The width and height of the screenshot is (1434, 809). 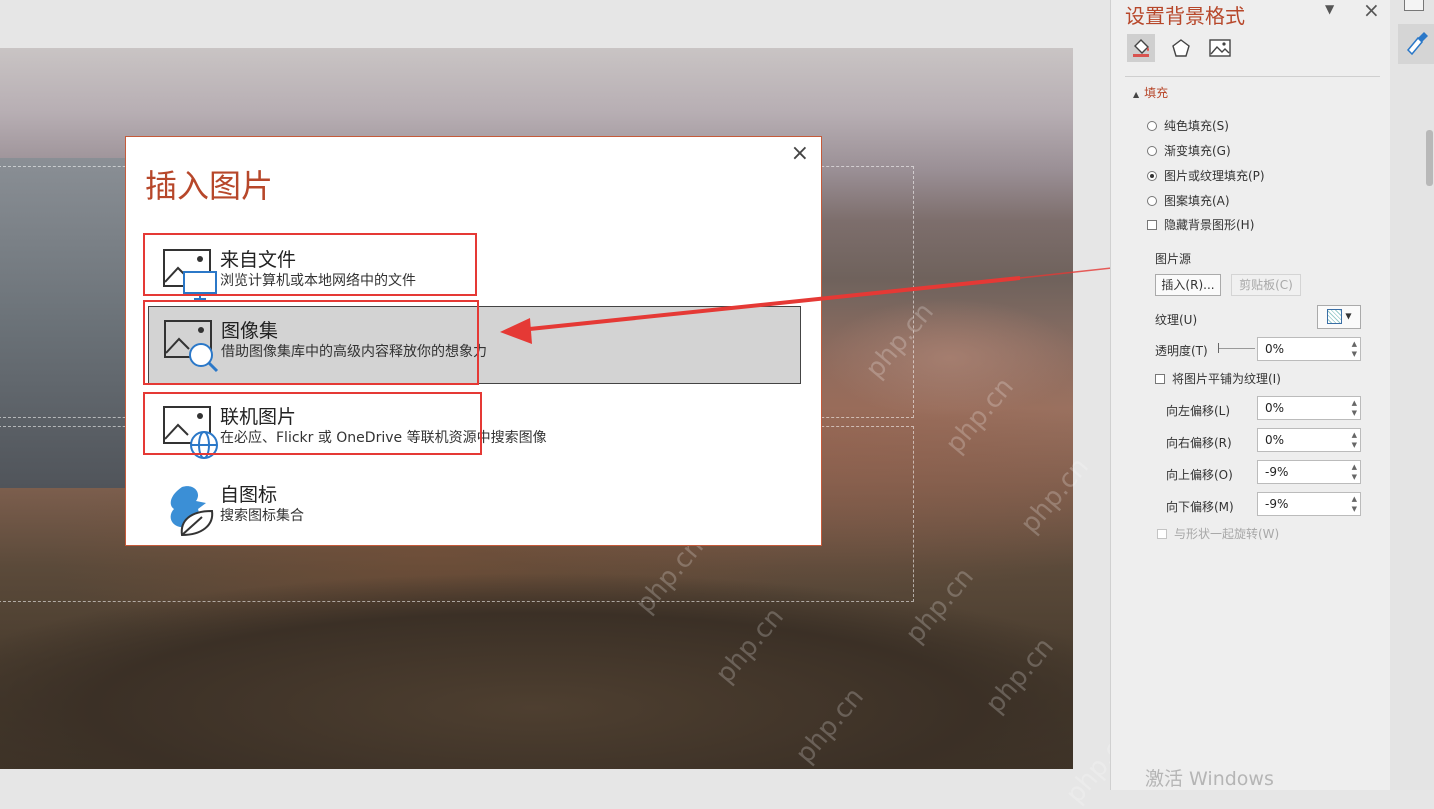 What do you see at coordinates (1414, 5) in the screenshot?
I see `toolbar-icon` at bounding box center [1414, 5].